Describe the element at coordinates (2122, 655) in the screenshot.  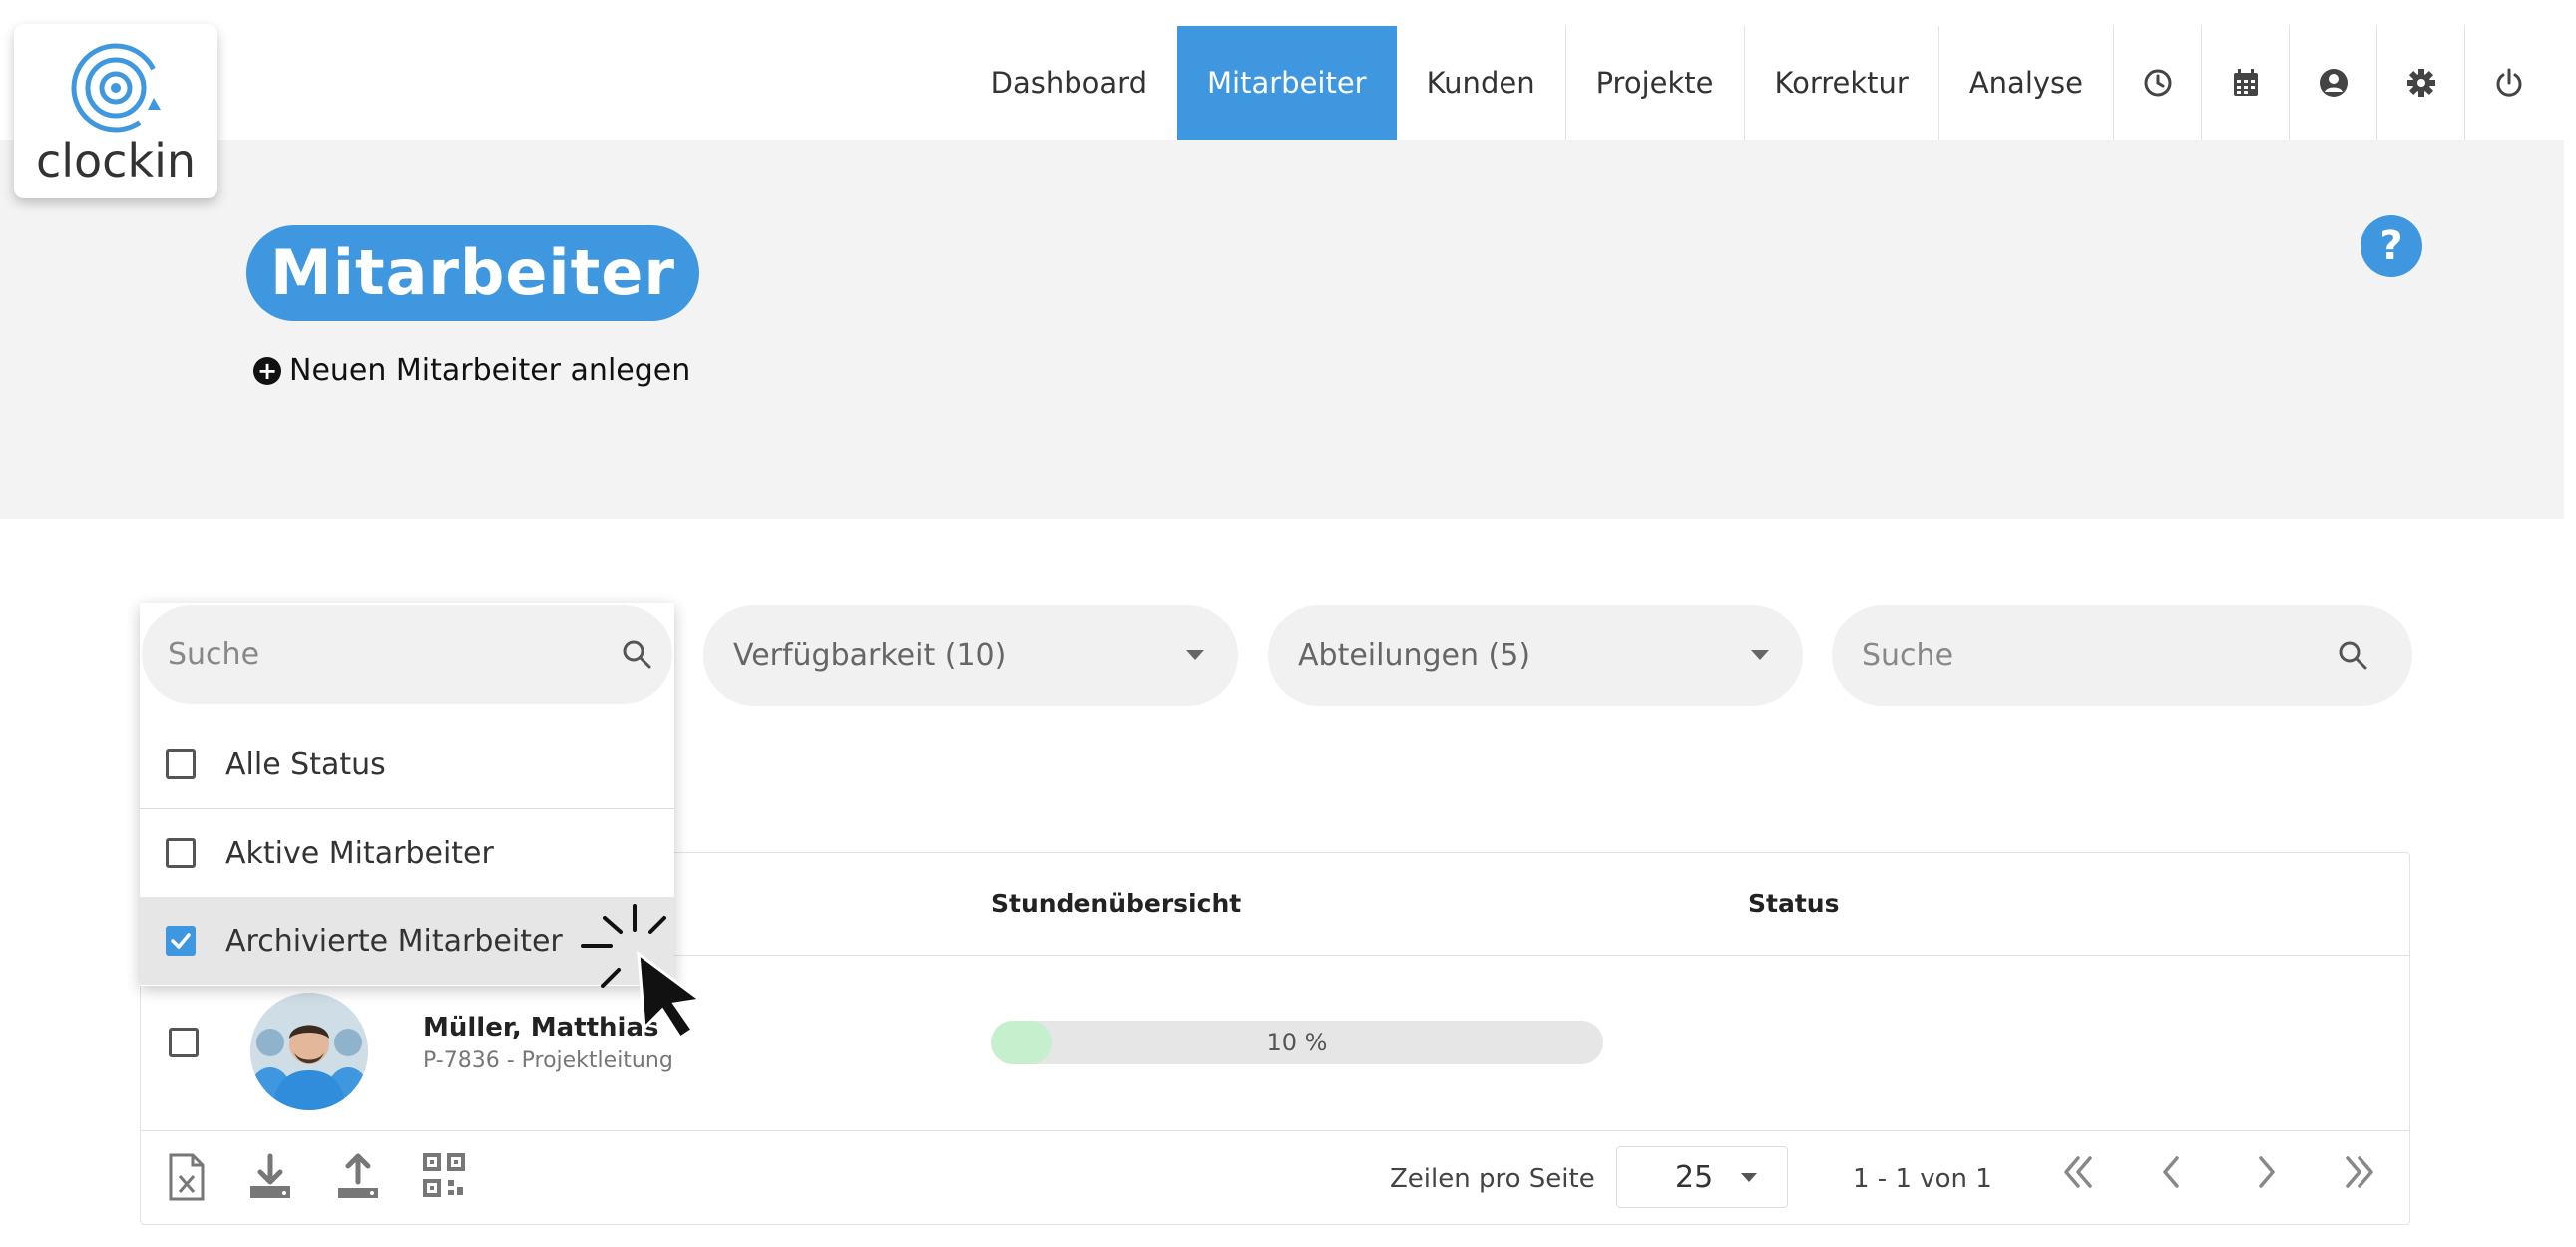
I see `search-input: Suche` at that location.